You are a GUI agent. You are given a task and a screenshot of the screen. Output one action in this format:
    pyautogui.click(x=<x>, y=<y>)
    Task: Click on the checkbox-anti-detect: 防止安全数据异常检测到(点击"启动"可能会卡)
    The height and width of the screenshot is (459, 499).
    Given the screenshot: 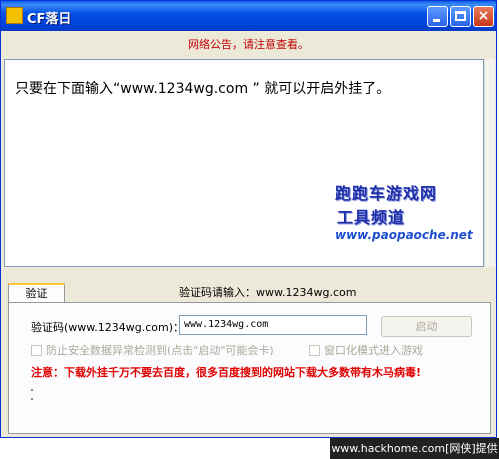 What is the action you would take?
    pyautogui.click(x=152, y=350)
    